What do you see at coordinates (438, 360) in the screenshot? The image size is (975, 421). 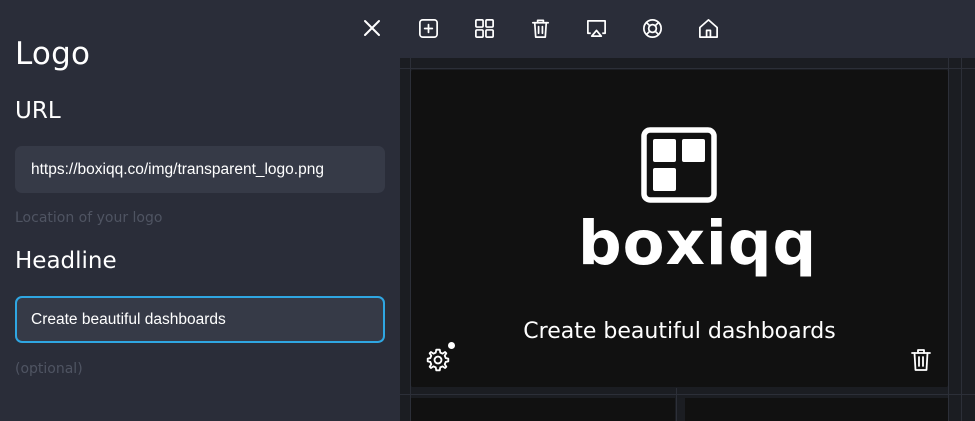 I see `widget-settings-gear-icon` at bounding box center [438, 360].